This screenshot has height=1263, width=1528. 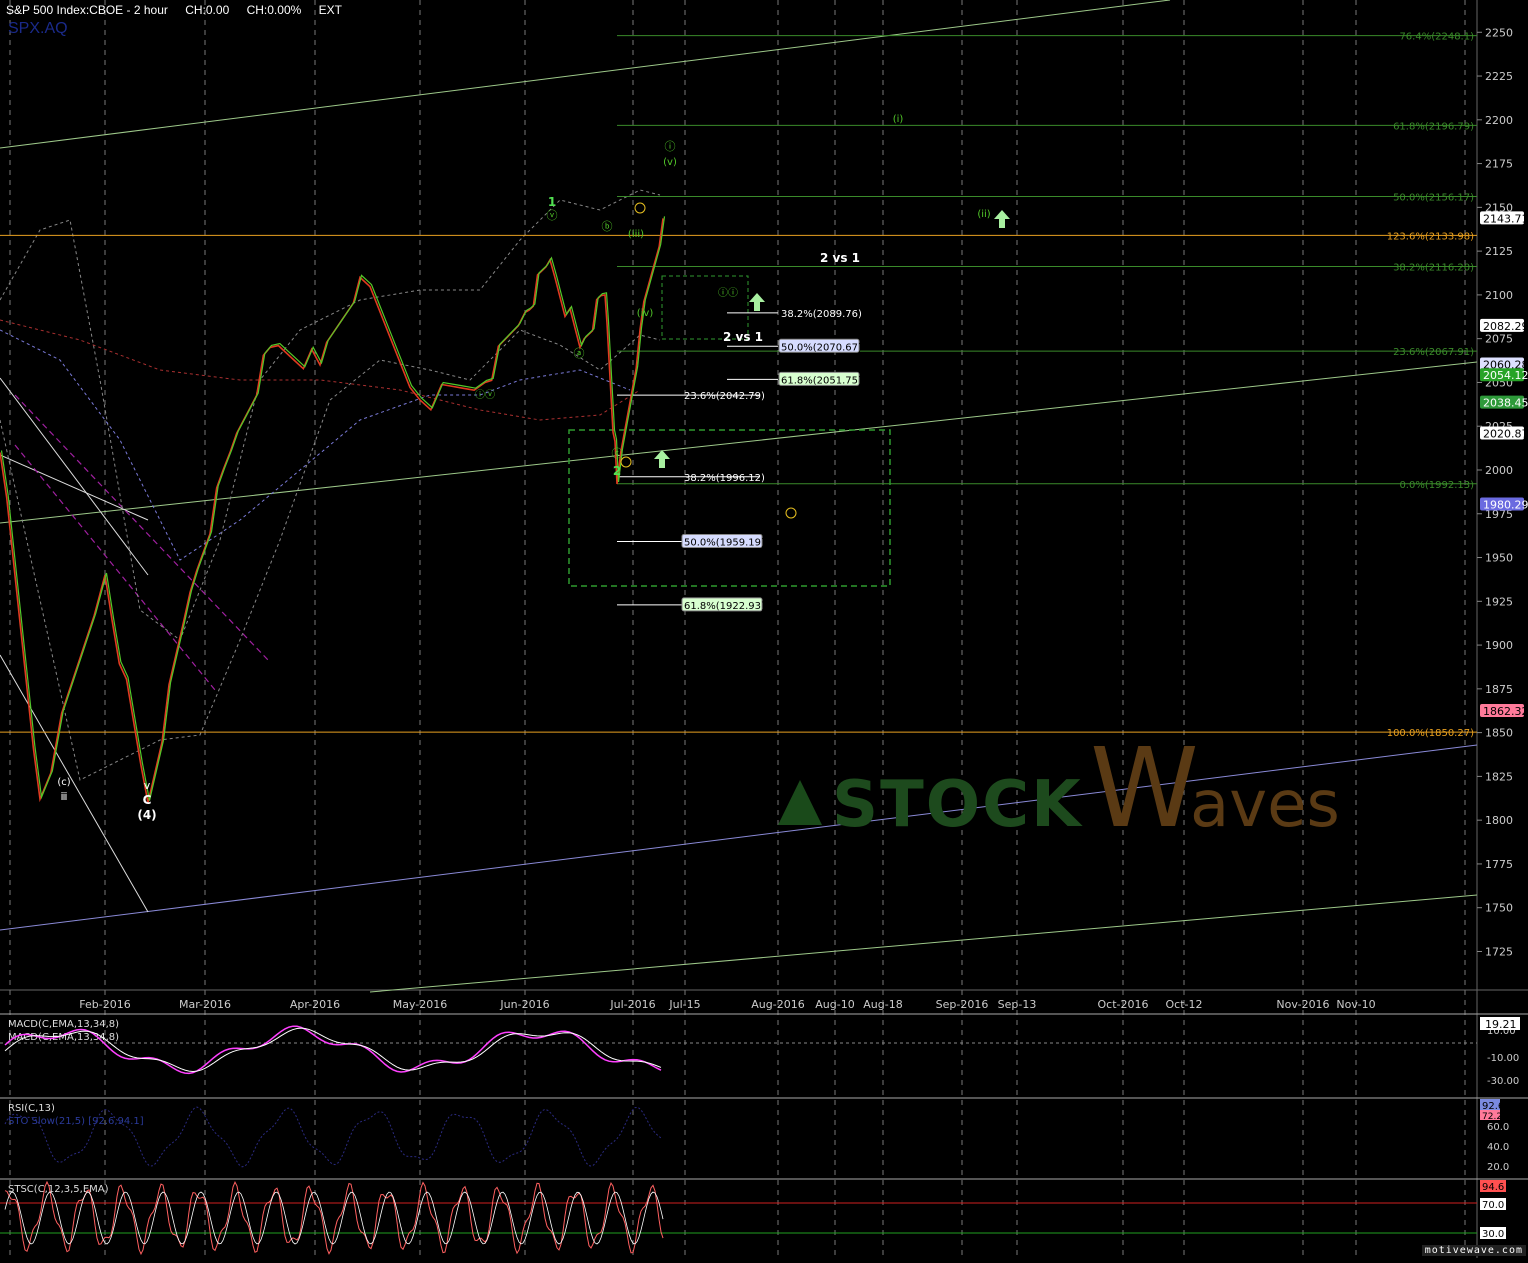 What do you see at coordinates (684, 1004) in the screenshot?
I see `x-tick-label: Jul-15` at bounding box center [684, 1004].